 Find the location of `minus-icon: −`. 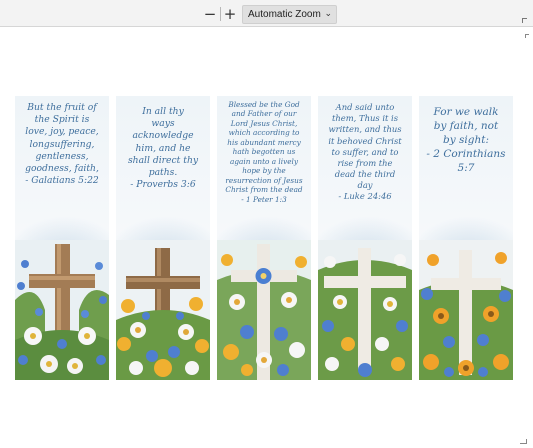

minus-icon: − is located at coordinates (210, 14).